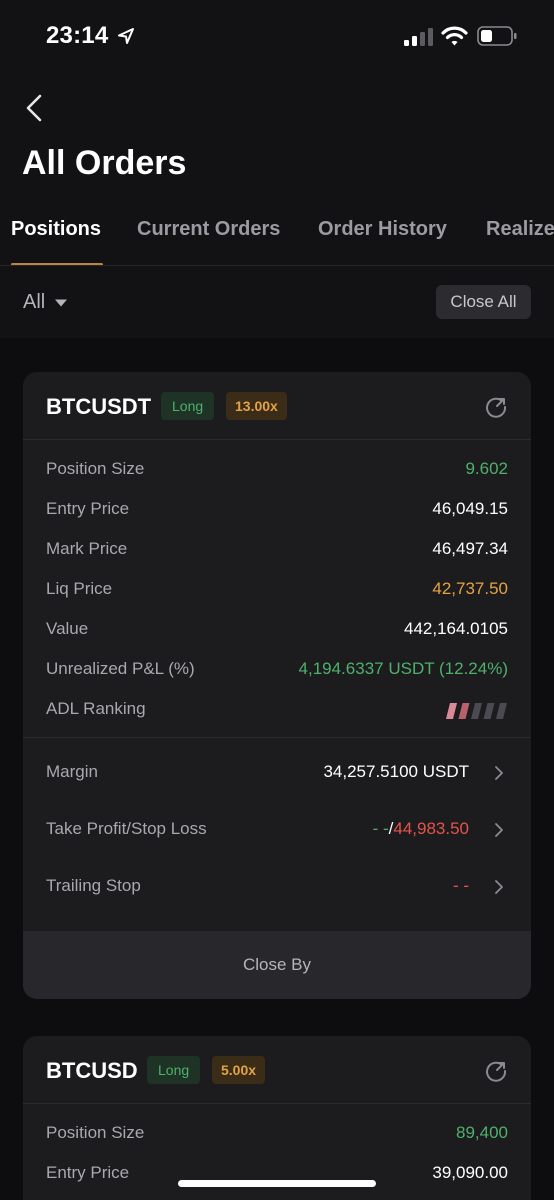  Describe the element at coordinates (277, 1070) in the screenshot. I see `card-header: BTCUSD Long 5.00x` at that location.